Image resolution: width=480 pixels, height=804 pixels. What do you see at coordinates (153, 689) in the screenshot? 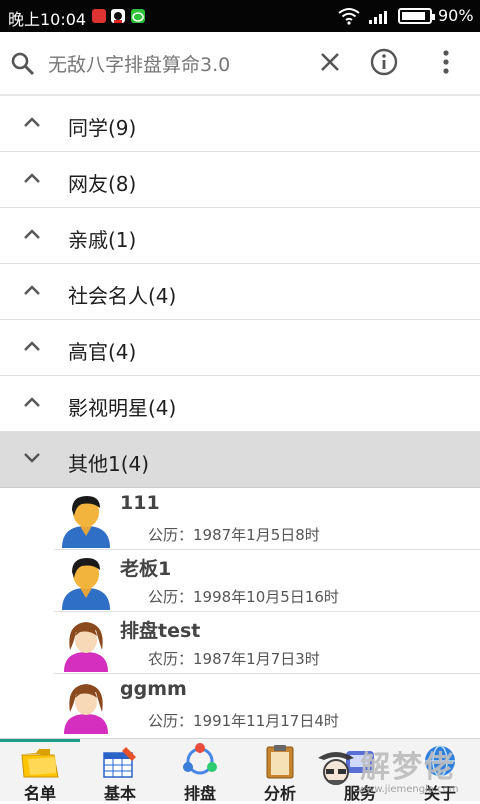
I see `contact-name: ggmm` at bounding box center [153, 689].